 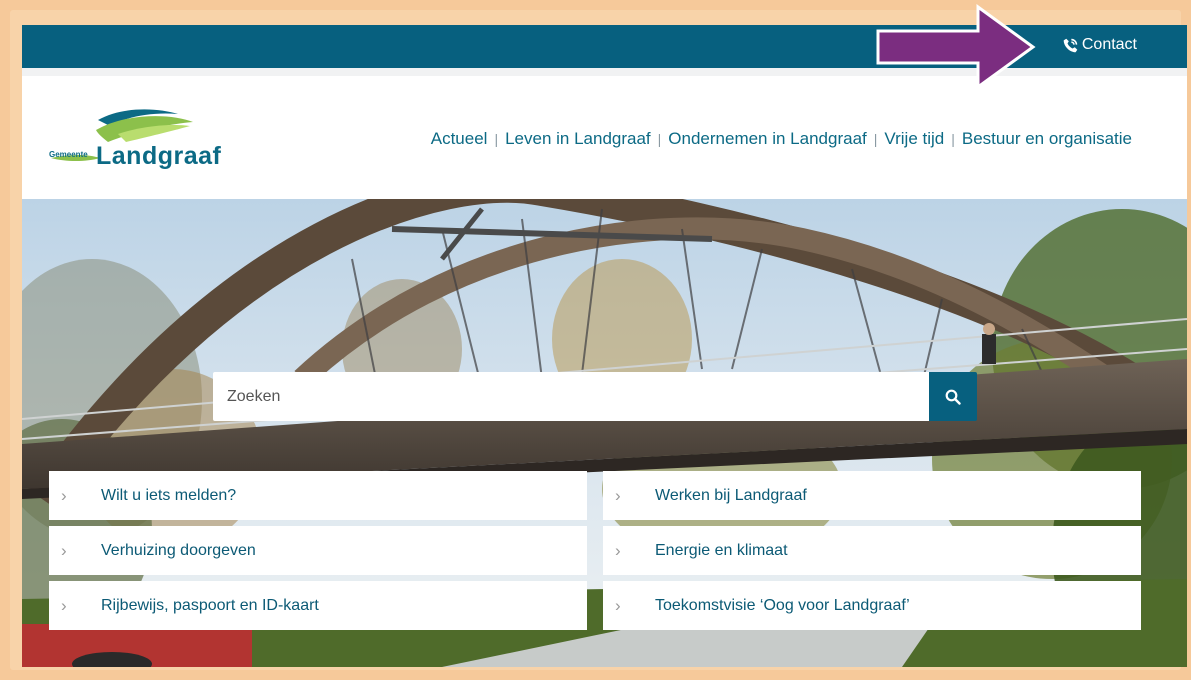 What do you see at coordinates (169, 495) in the screenshot?
I see `quicklink-label: Wilt u iets melden?` at bounding box center [169, 495].